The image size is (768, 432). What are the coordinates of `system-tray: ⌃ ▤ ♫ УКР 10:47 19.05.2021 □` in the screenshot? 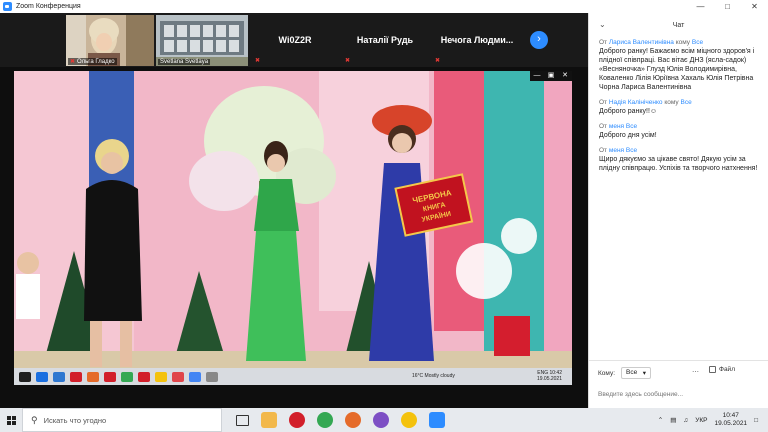 It's located at (708, 420).